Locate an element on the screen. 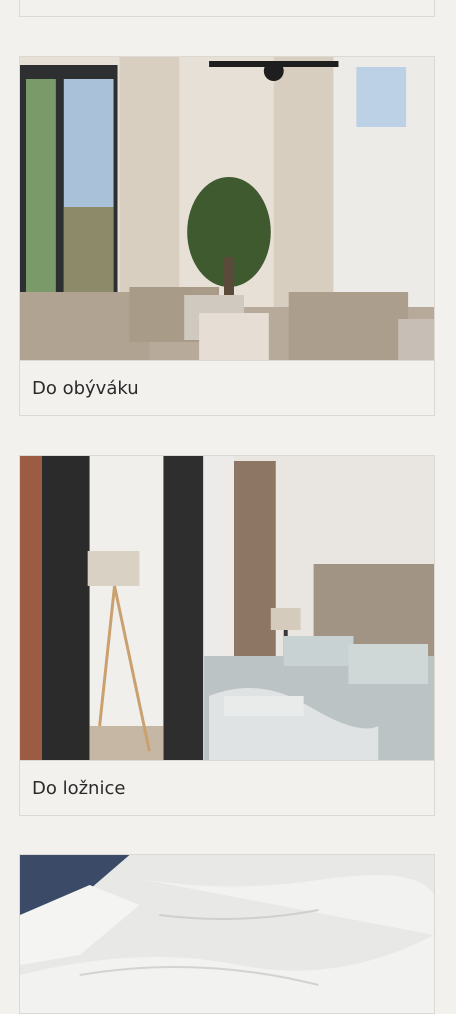 This screenshot has width=456, height=1014. category-card-partial is located at coordinates (227, 8).